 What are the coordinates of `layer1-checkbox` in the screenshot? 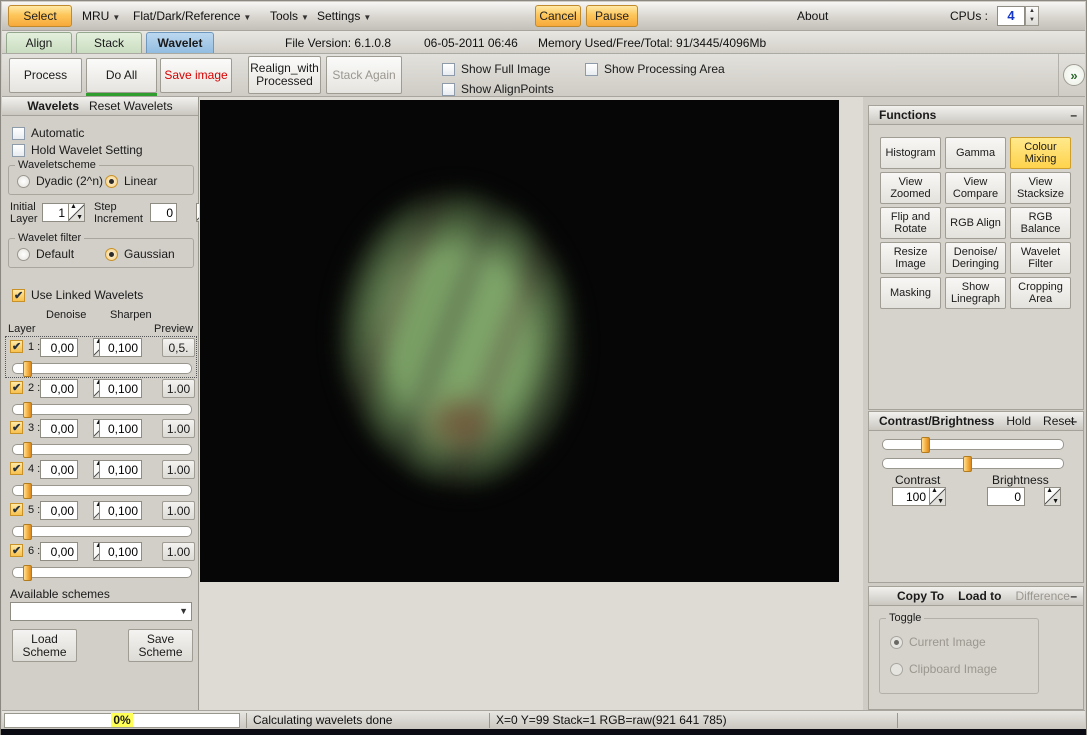 It's located at (16, 346).